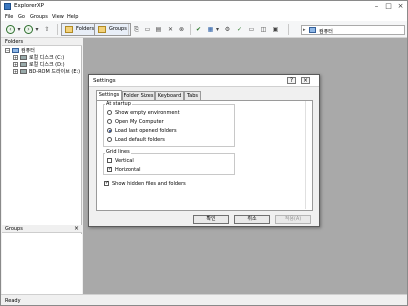 This screenshot has height=306, width=408. Describe the element at coordinates (118, 104) in the screenshot. I see `startup-group-label: At startup` at that location.